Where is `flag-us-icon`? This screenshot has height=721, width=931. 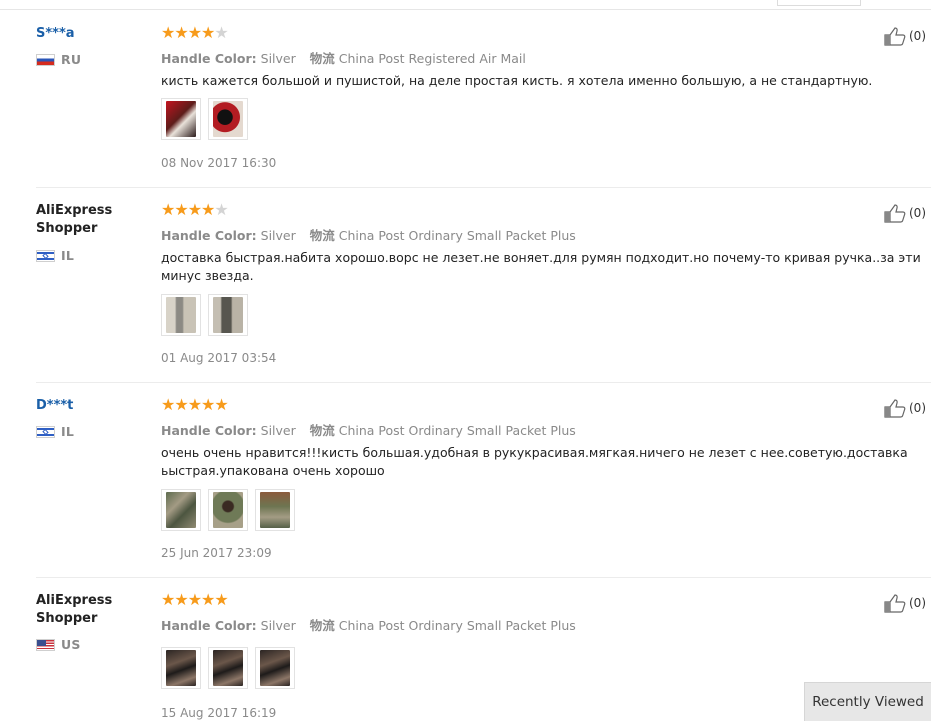 flag-us-icon is located at coordinates (45, 644).